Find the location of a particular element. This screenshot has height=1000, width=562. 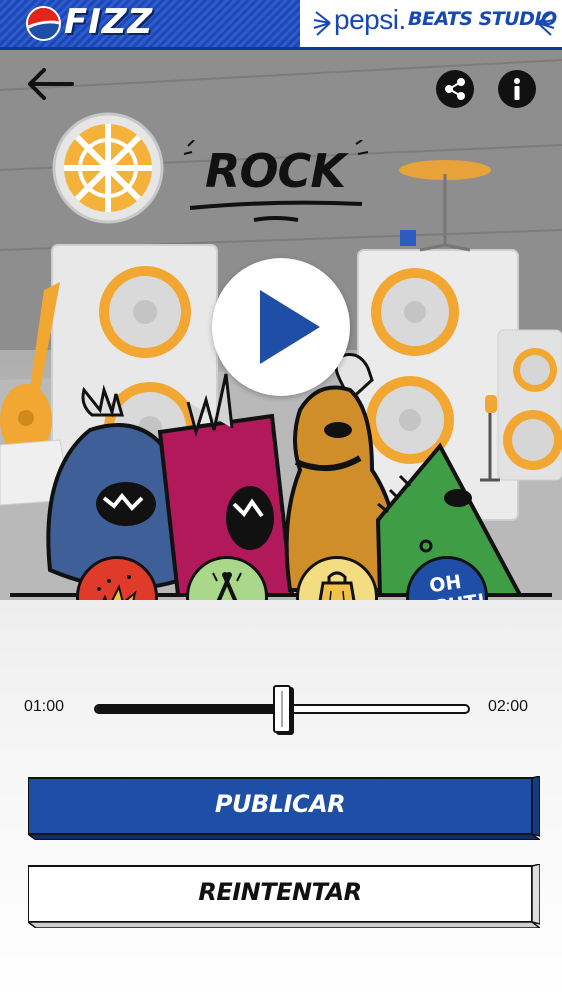

wing-right-icon is located at coordinates (546, 23).